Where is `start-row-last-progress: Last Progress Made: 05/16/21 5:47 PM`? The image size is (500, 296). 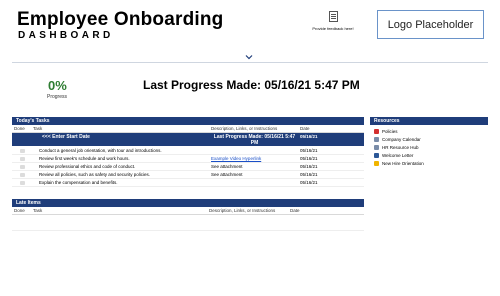 start-row-last-progress: Last Progress Made: 05/16/21 5:47 PM is located at coordinates (254, 140).